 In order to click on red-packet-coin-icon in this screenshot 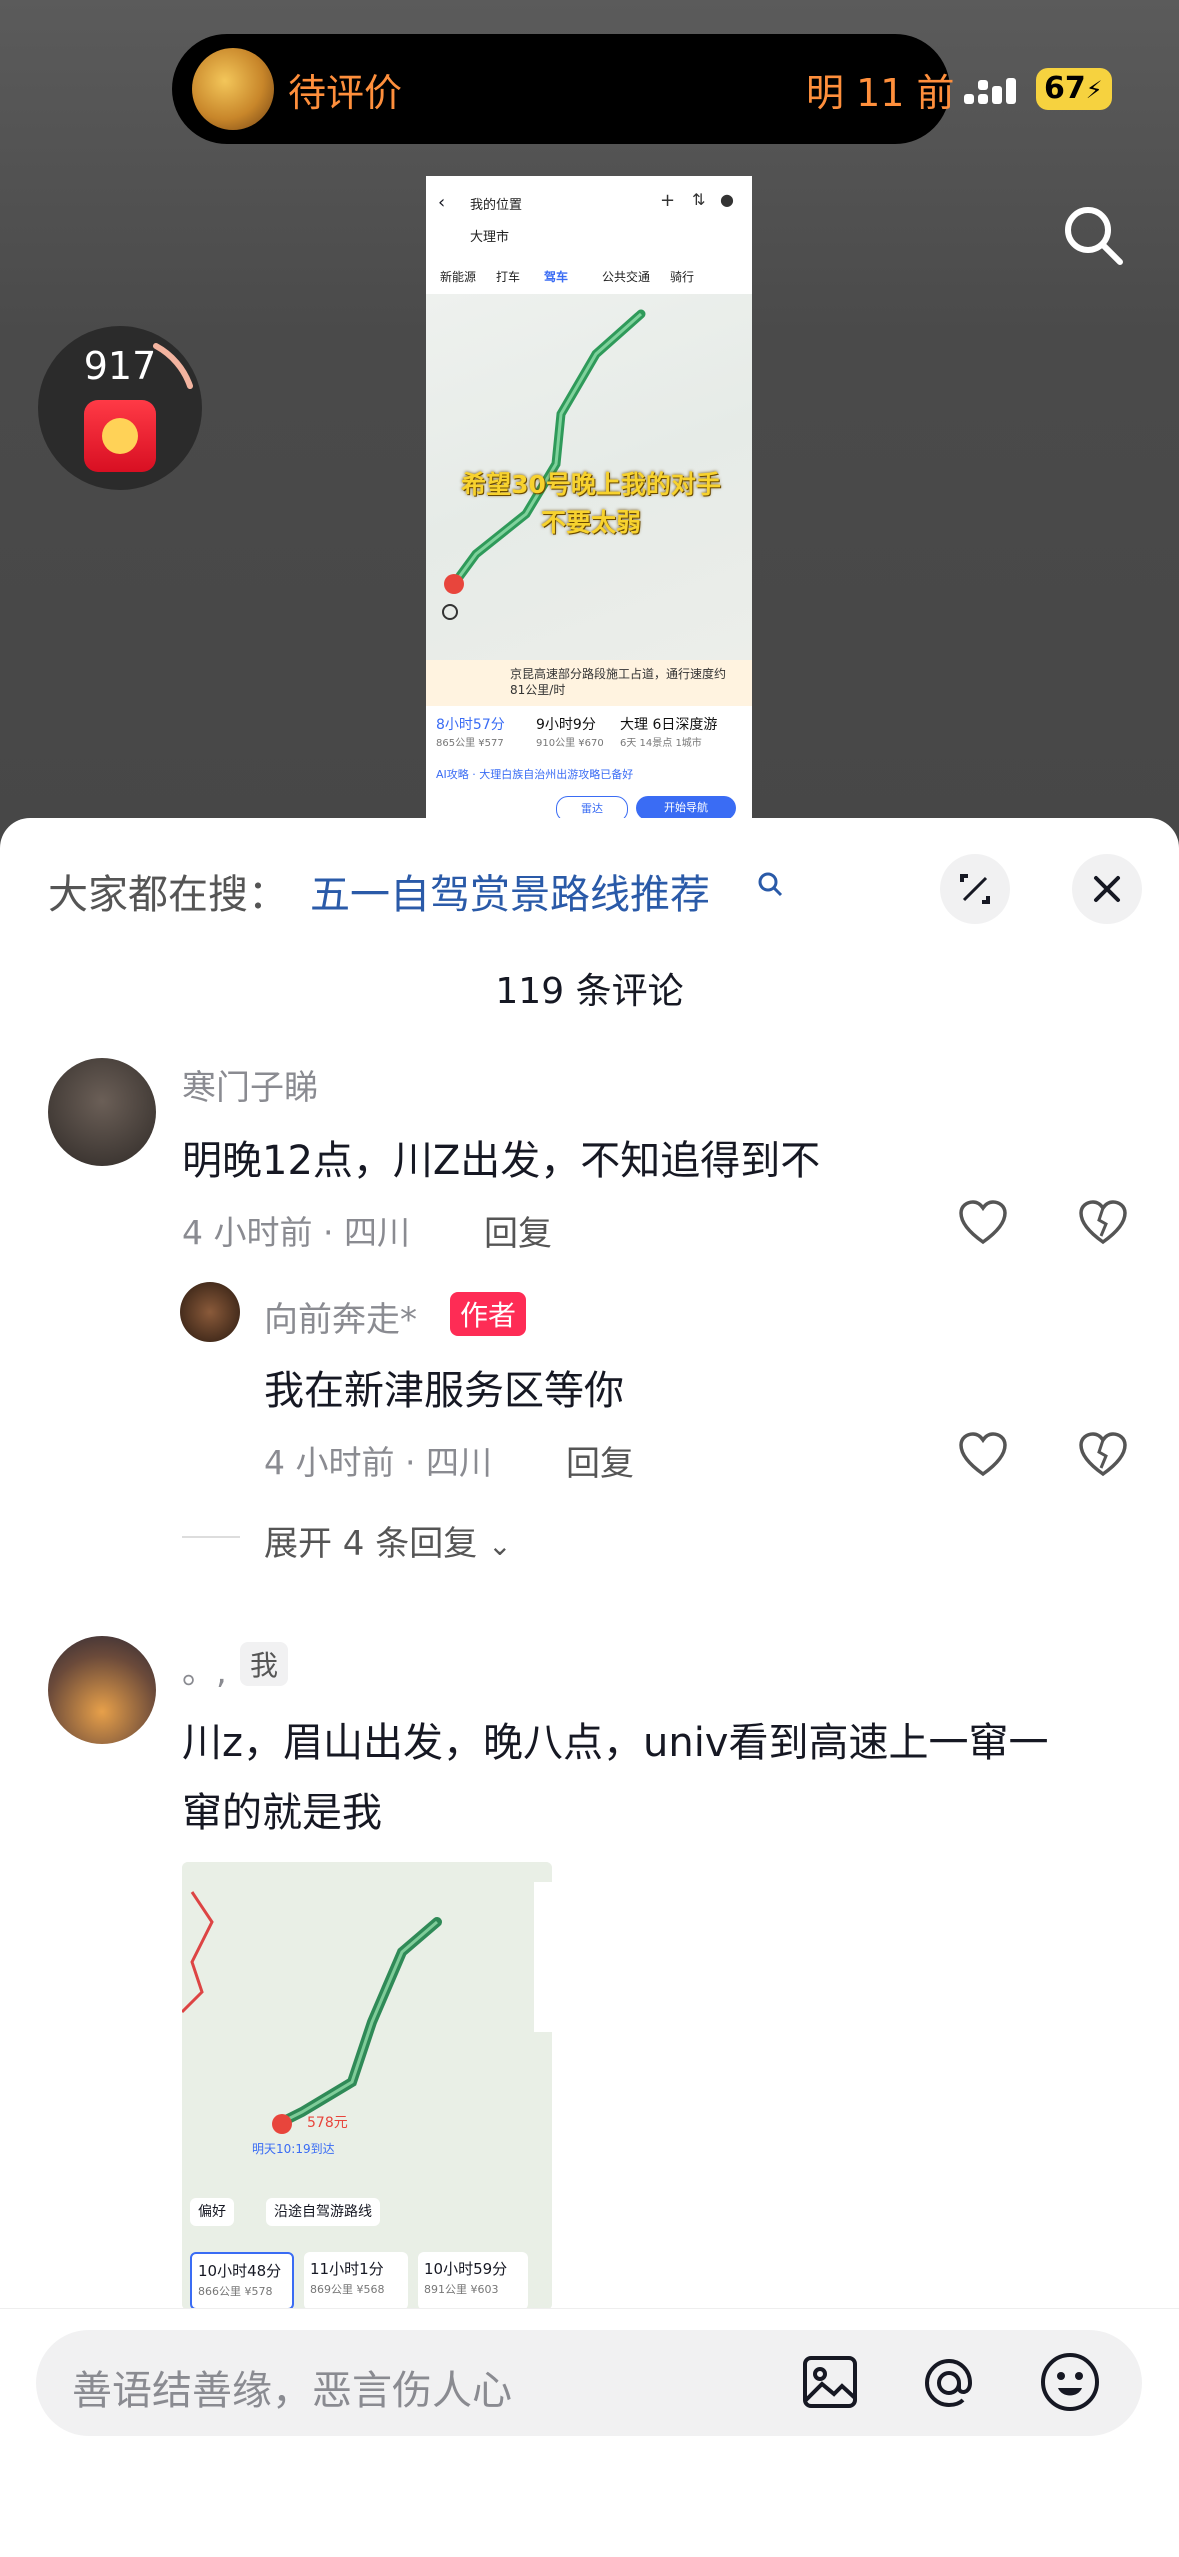, I will do `click(120, 436)`.